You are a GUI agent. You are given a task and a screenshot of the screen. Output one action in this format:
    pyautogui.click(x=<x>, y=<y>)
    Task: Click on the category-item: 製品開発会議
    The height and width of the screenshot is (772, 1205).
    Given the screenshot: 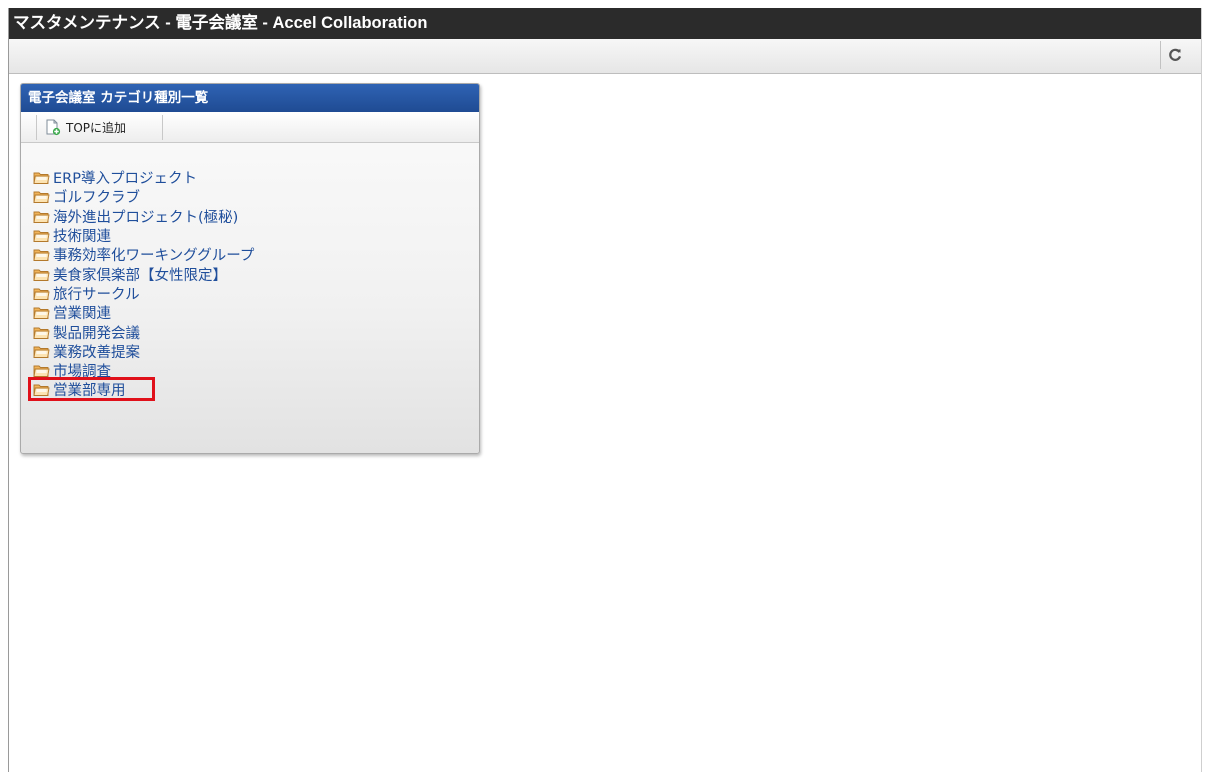 What is the action you would take?
    pyautogui.click(x=143, y=332)
    